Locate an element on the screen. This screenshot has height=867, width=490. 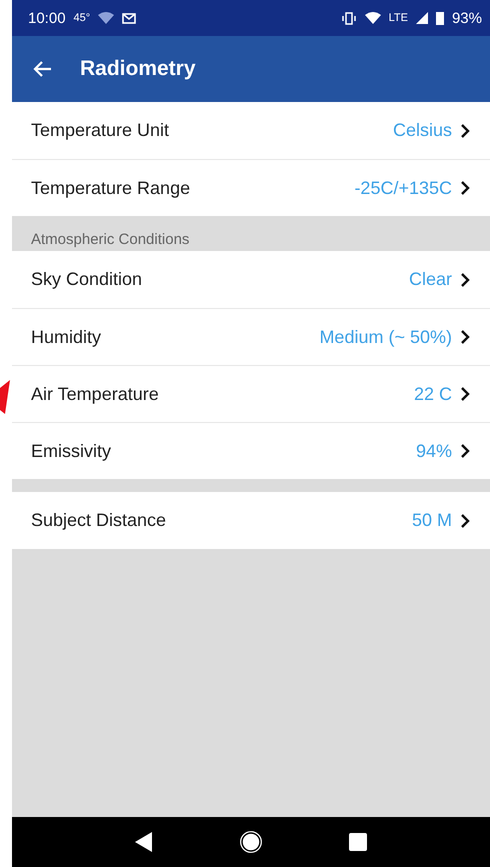
settings-row: Humidity Medium (~ 50%) is located at coordinates (251, 336).